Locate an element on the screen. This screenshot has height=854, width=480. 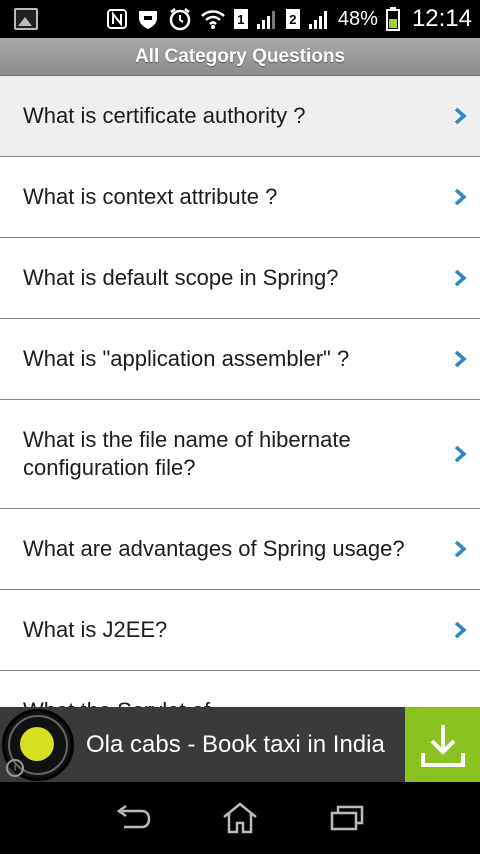
nfc-icon is located at coordinates (116, 19).